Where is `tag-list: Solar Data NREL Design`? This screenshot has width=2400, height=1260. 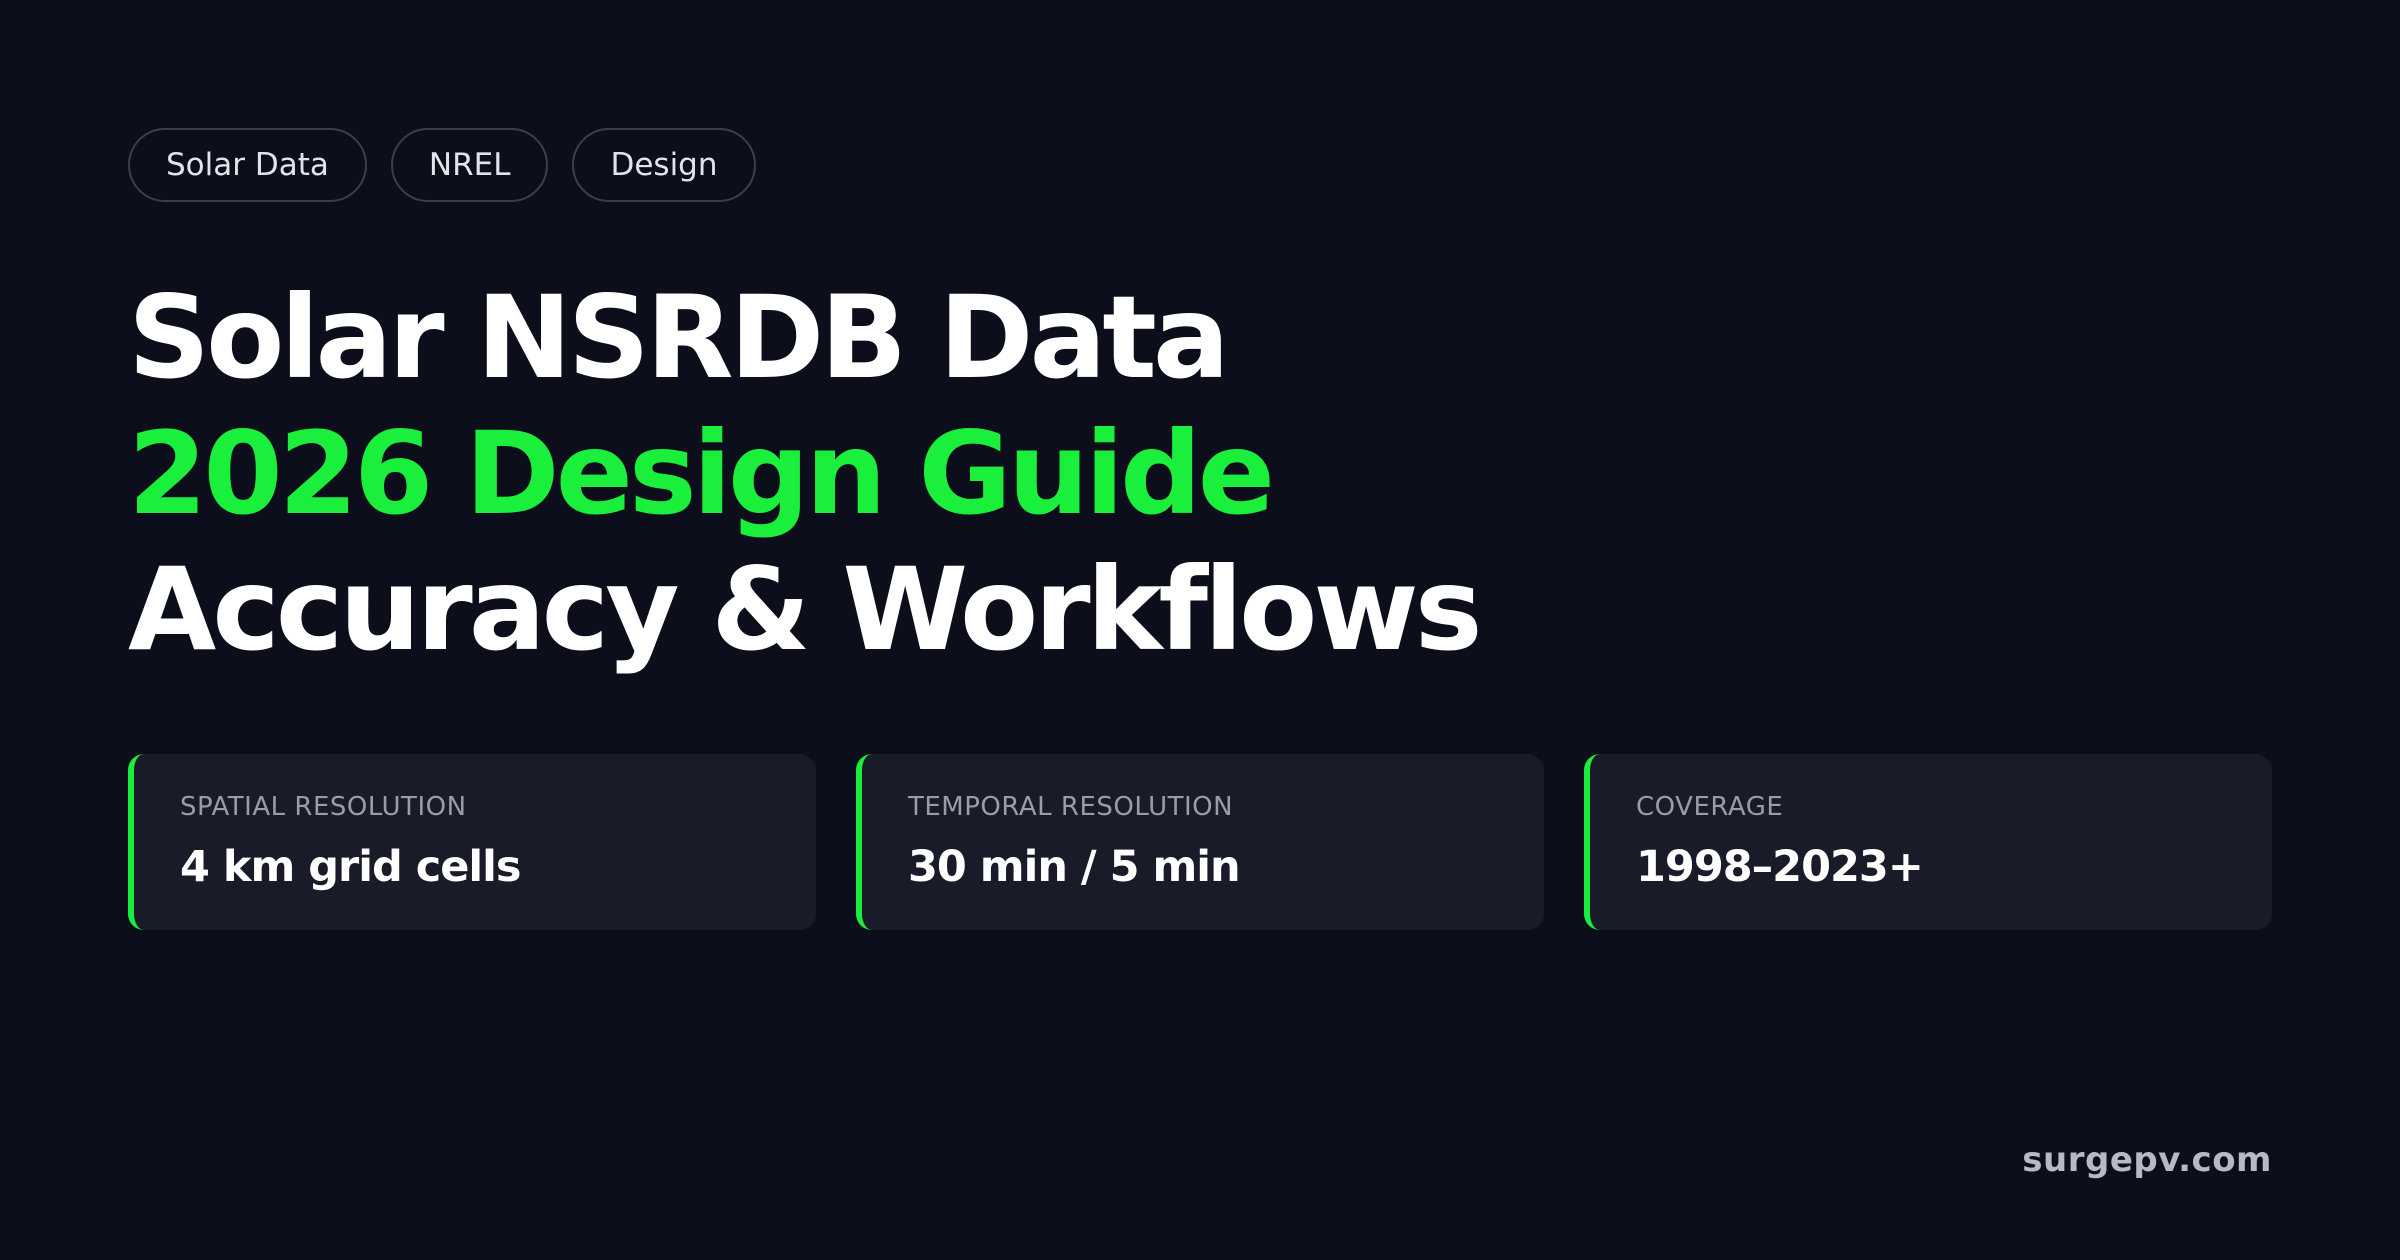 tag-list: Solar Data NREL Design is located at coordinates (442, 165).